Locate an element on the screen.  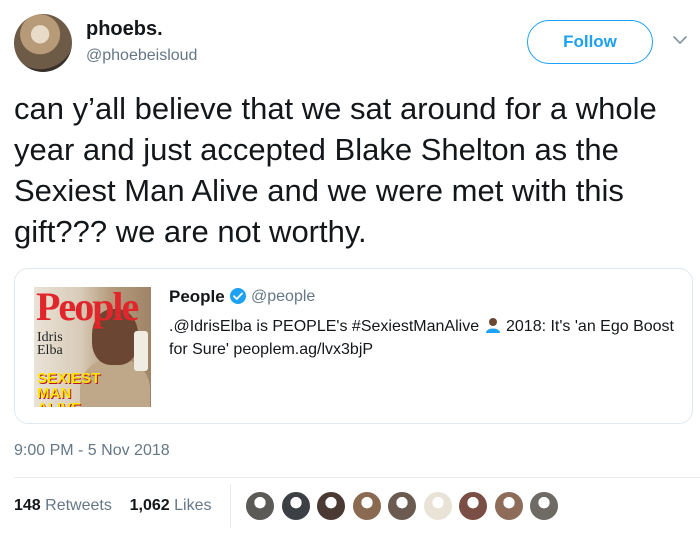
retweets-count: 148 is located at coordinates (27, 505).